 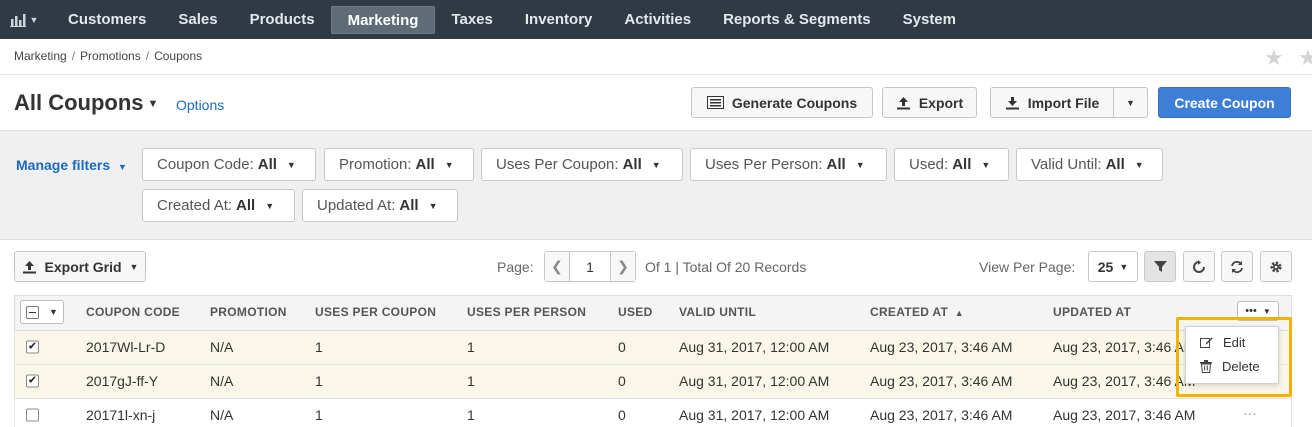 I want to click on nav-taxes: Taxes, so click(x=471, y=20).